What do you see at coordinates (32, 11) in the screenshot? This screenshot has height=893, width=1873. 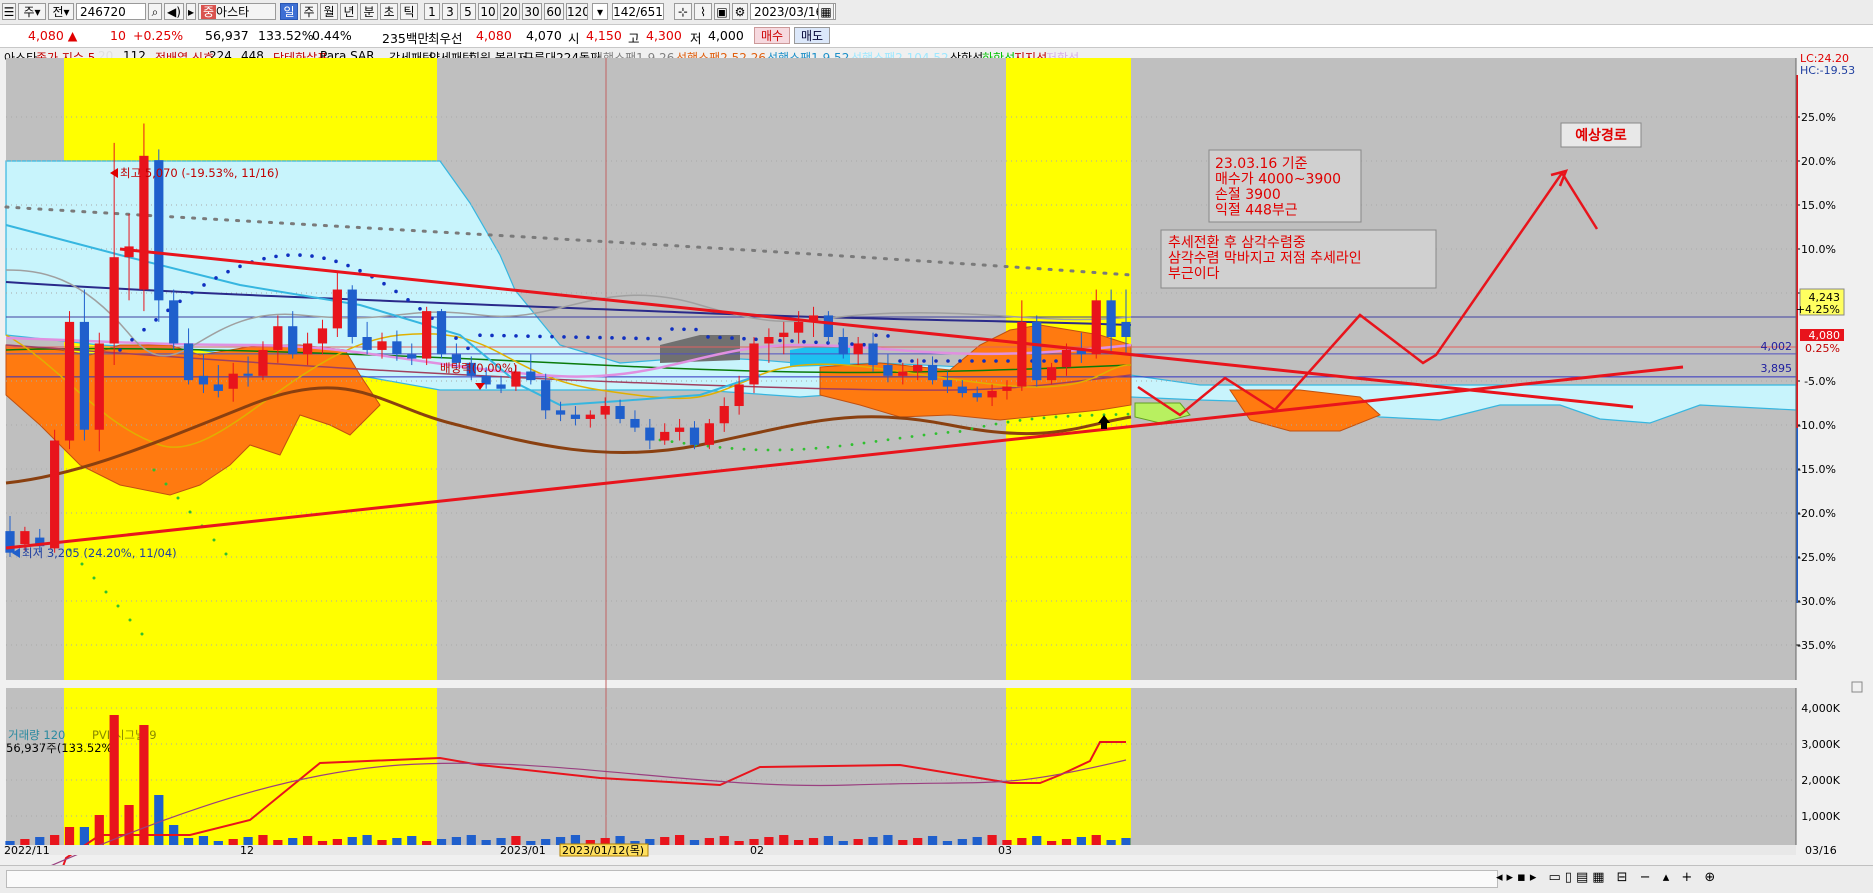 I see `period-select: 주▾` at bounding box center [32, 11].